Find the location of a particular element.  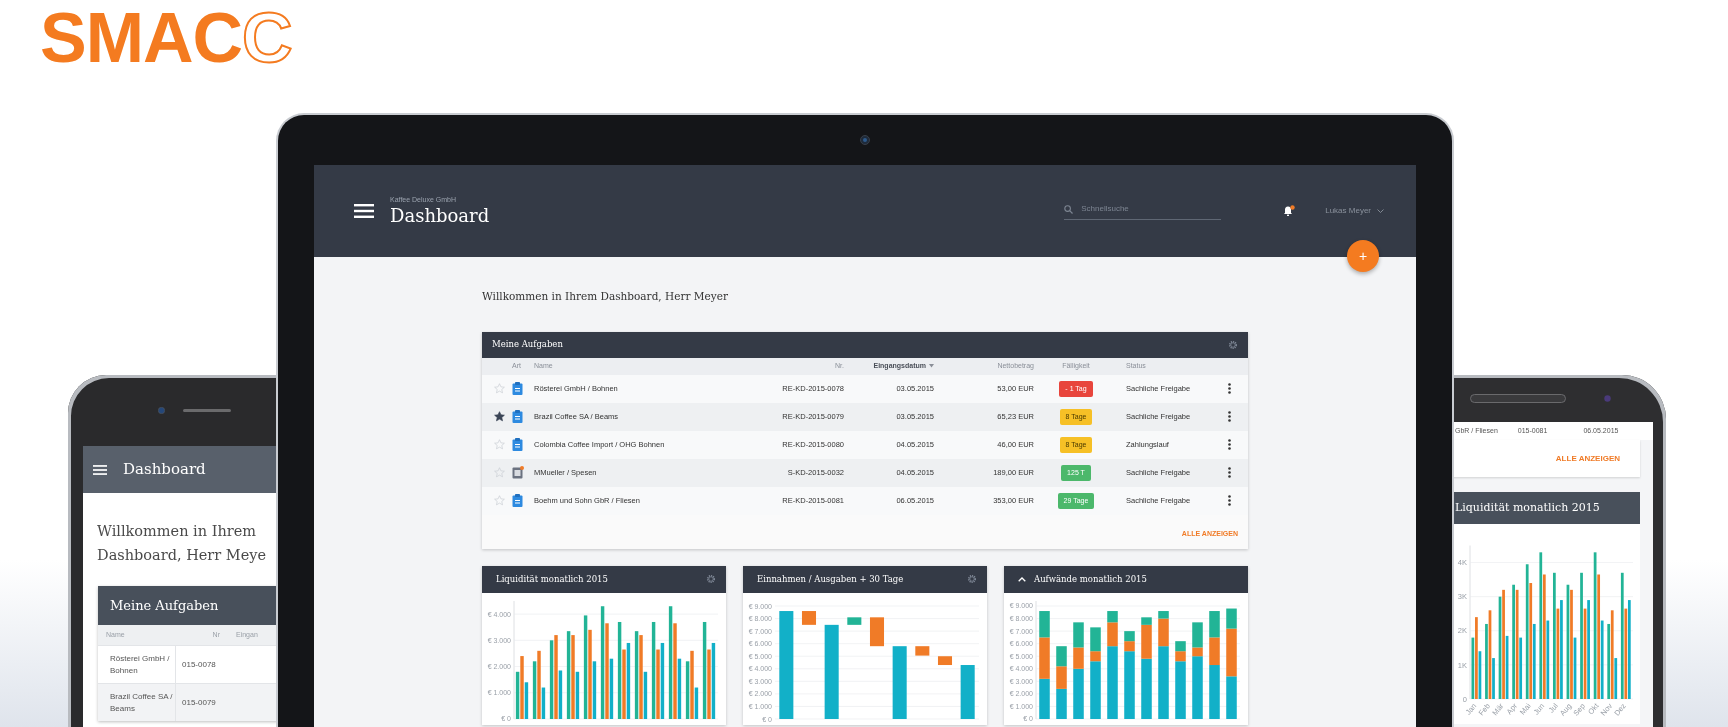

table-cell-text: Brazil Coffee SA / Beams is located at coordinates (142, 702).